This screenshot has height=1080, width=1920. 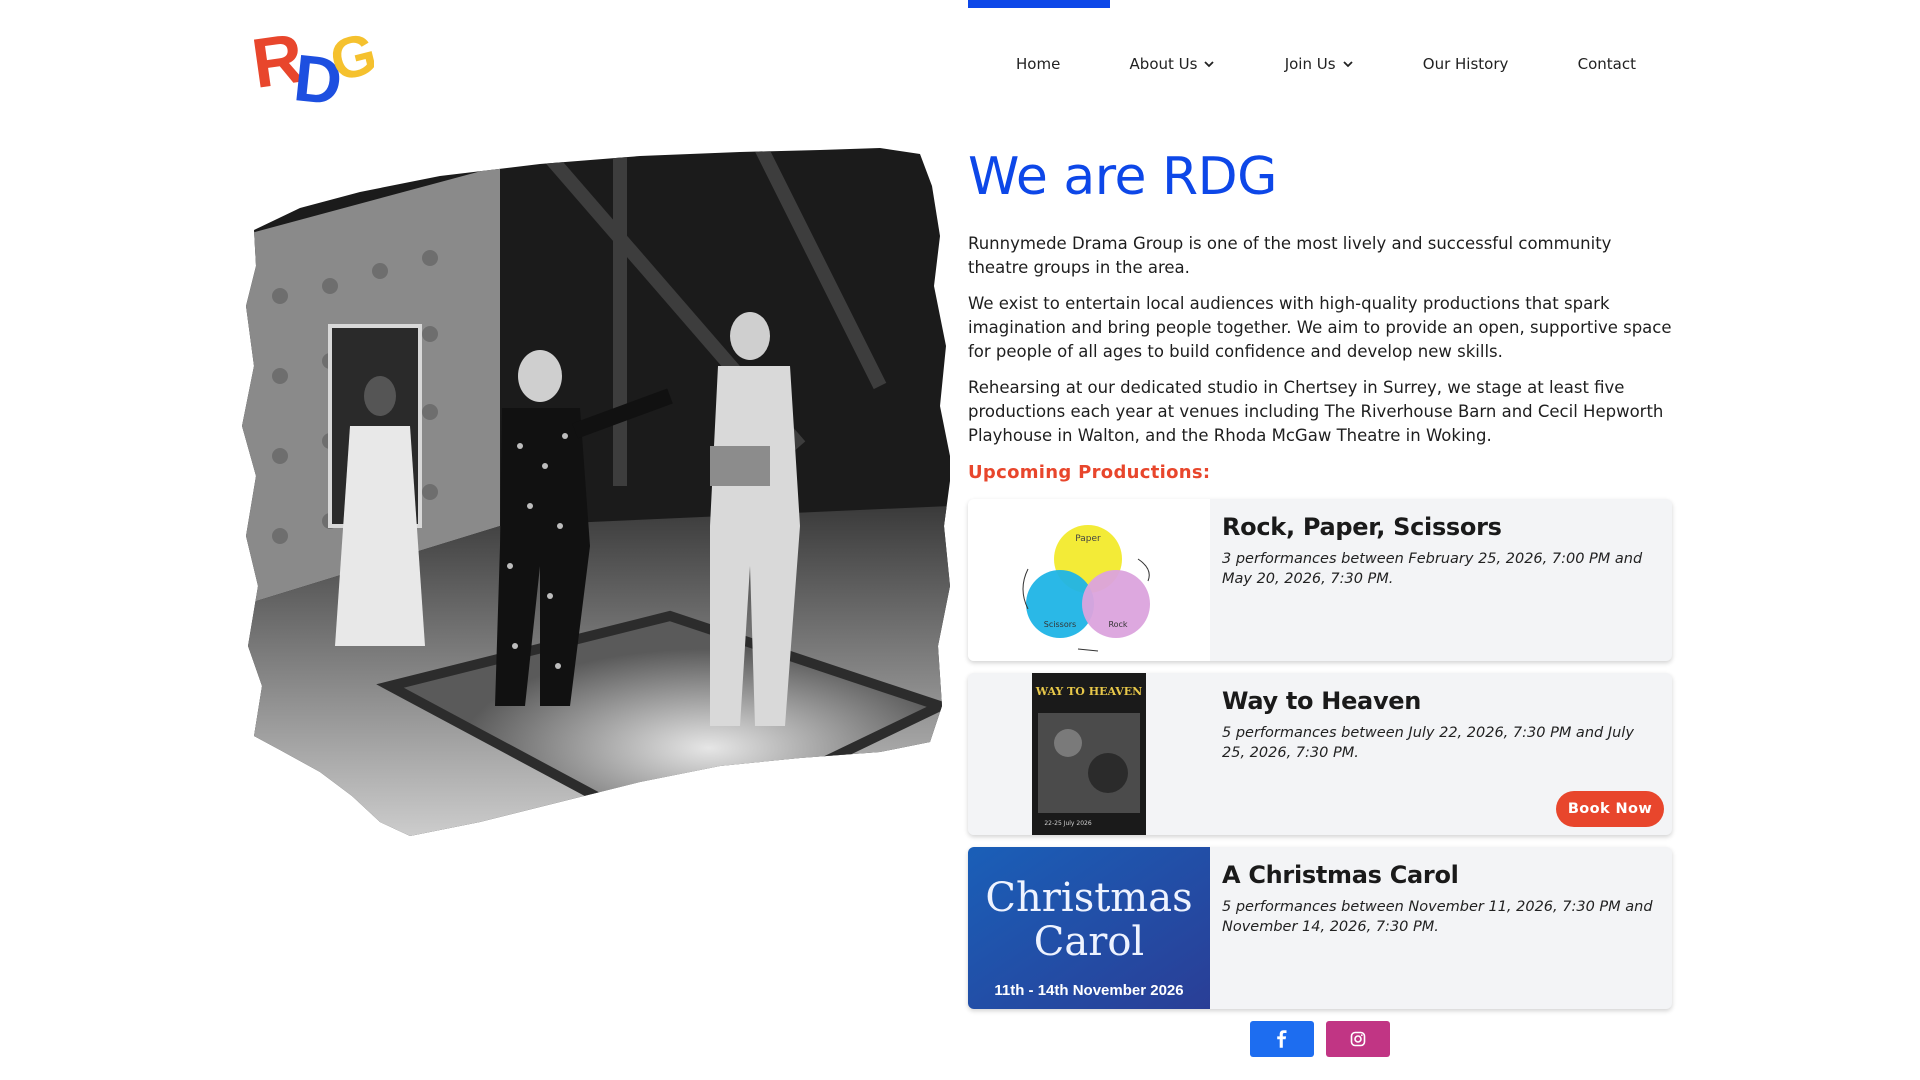 I want to click on poster-title-line1: Christmas, so click(x=1088, y=898).